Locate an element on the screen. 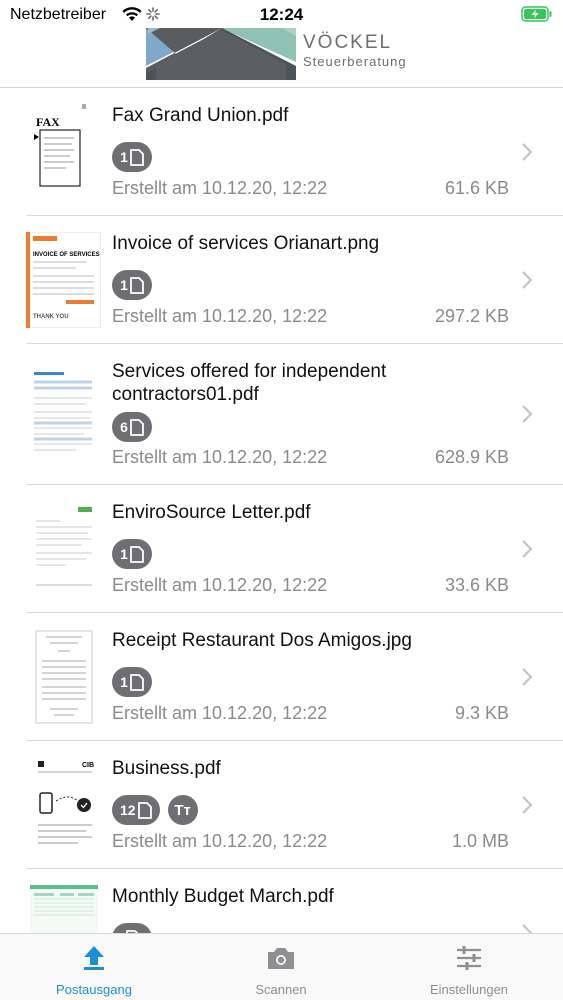 This screenshot has height=1000, width=563. document-title: Business.pdf is located at coordinates (166, 768).